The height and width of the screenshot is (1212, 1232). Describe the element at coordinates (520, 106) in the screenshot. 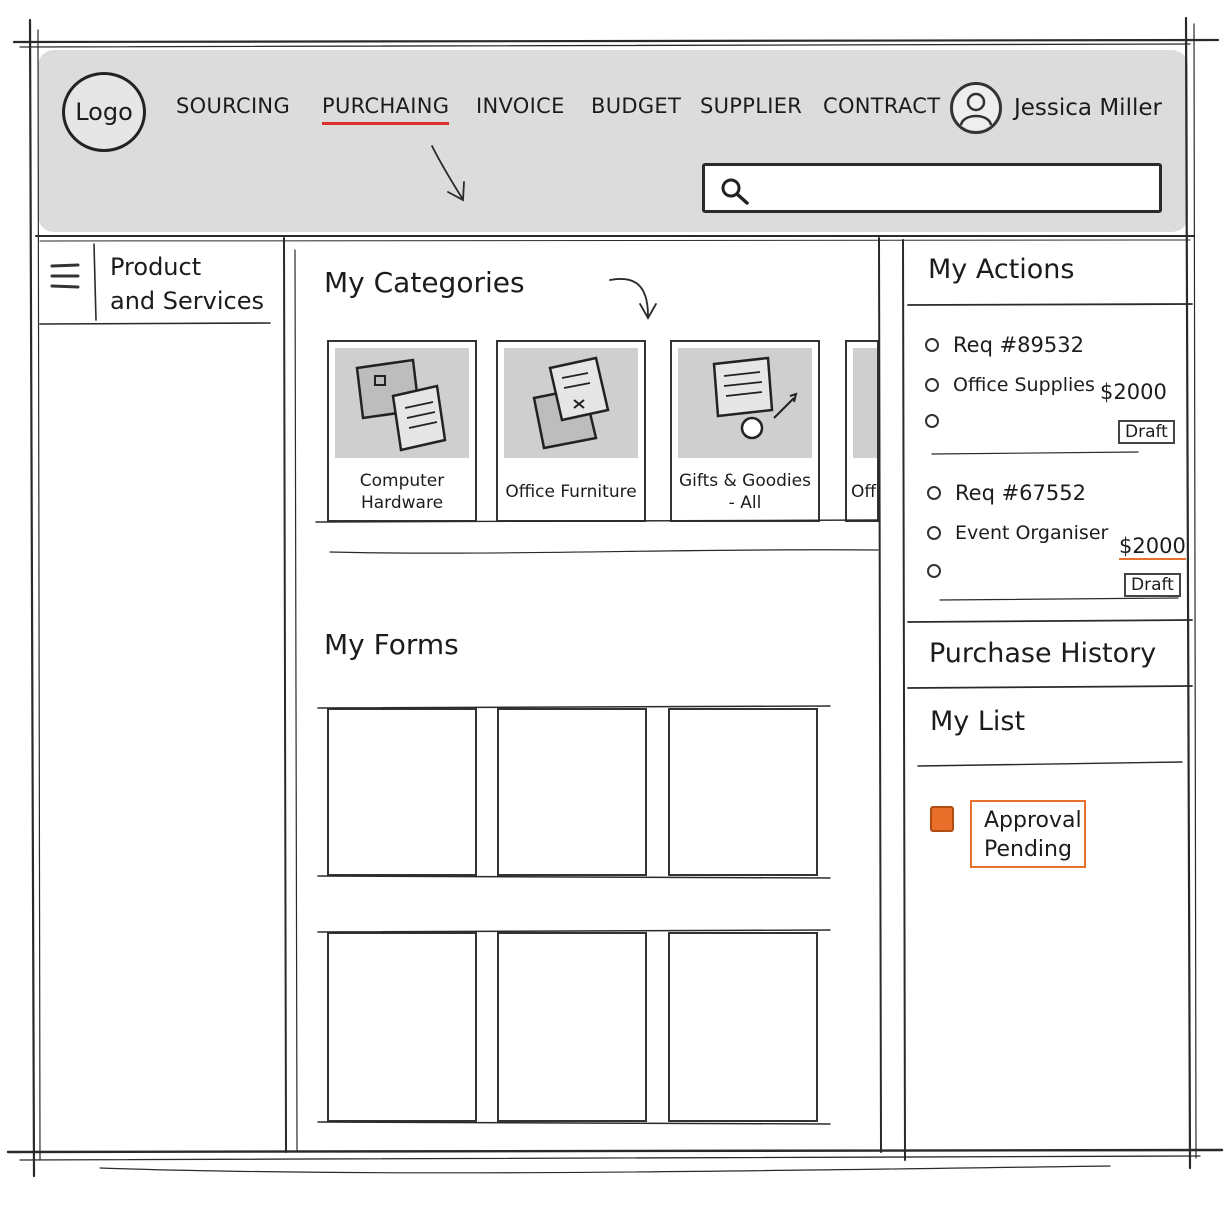

I see `nav-invoice: INVOICE` at that location.